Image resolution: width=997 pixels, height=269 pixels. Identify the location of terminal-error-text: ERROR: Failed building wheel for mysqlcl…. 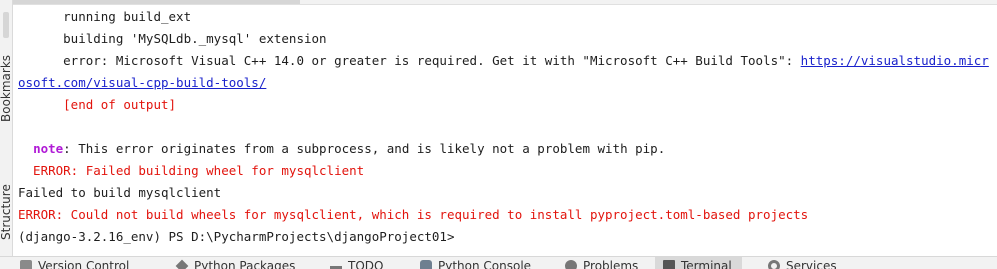
(191, 170).